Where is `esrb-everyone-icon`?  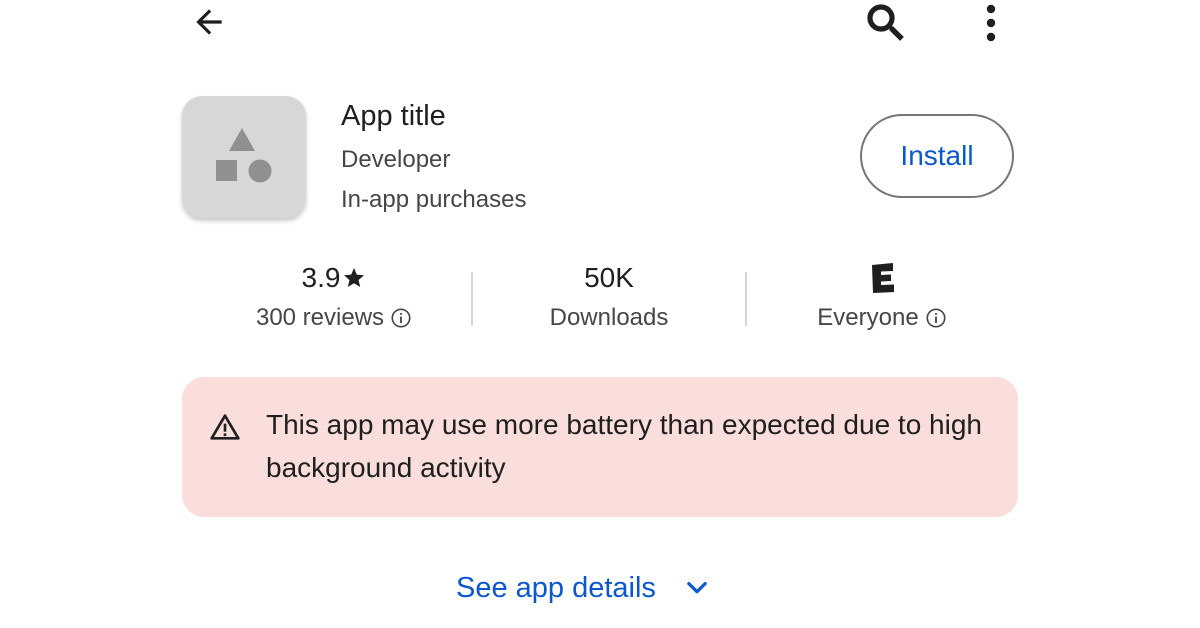 esrb-everyone-icon is located at coordinates (883, 278).